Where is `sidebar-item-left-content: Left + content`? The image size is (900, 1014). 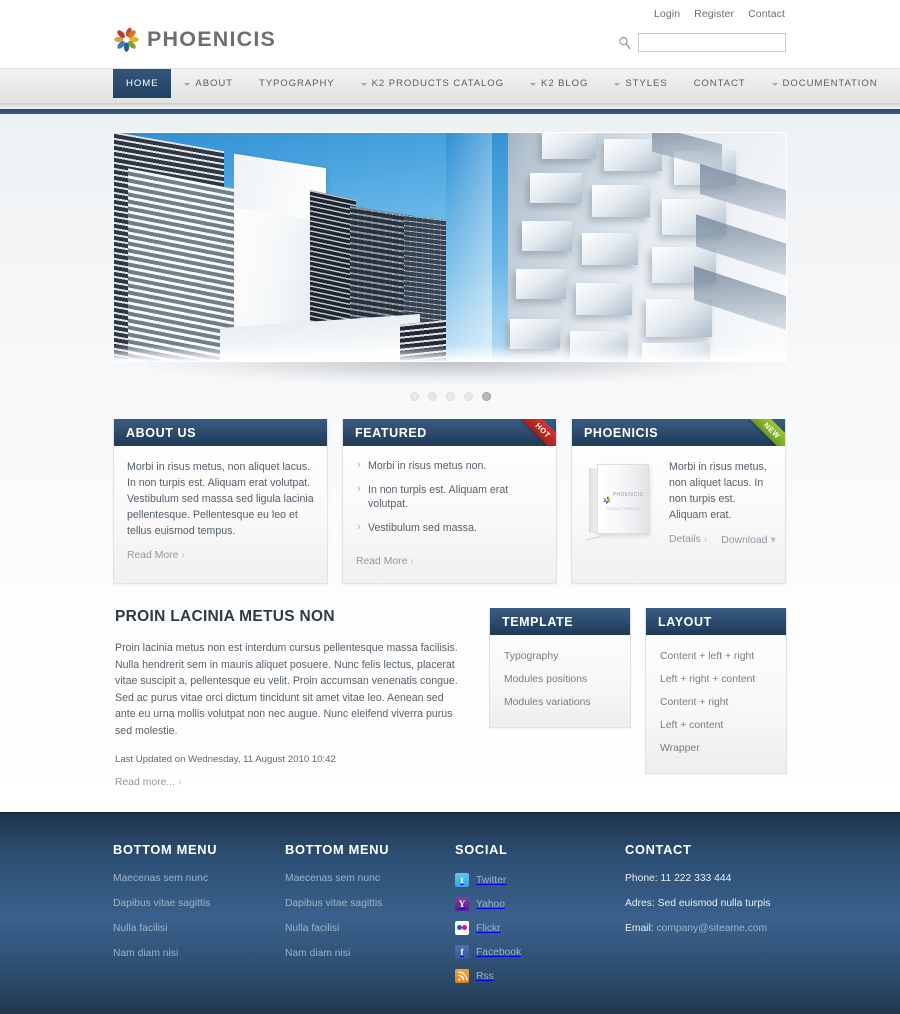
sidebar-item-left-content: Left + content is located at coordinates (716, 725).